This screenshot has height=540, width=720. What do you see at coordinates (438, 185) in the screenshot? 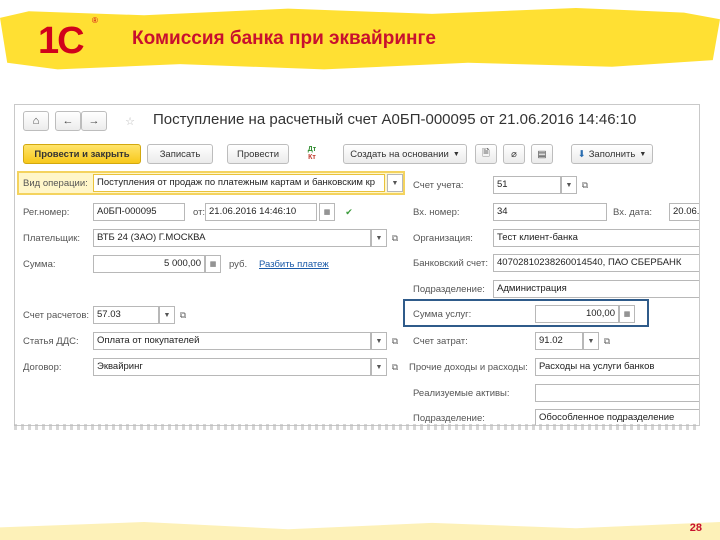
I see `account-label: Счет учета:` at bounding box center [438, 185].